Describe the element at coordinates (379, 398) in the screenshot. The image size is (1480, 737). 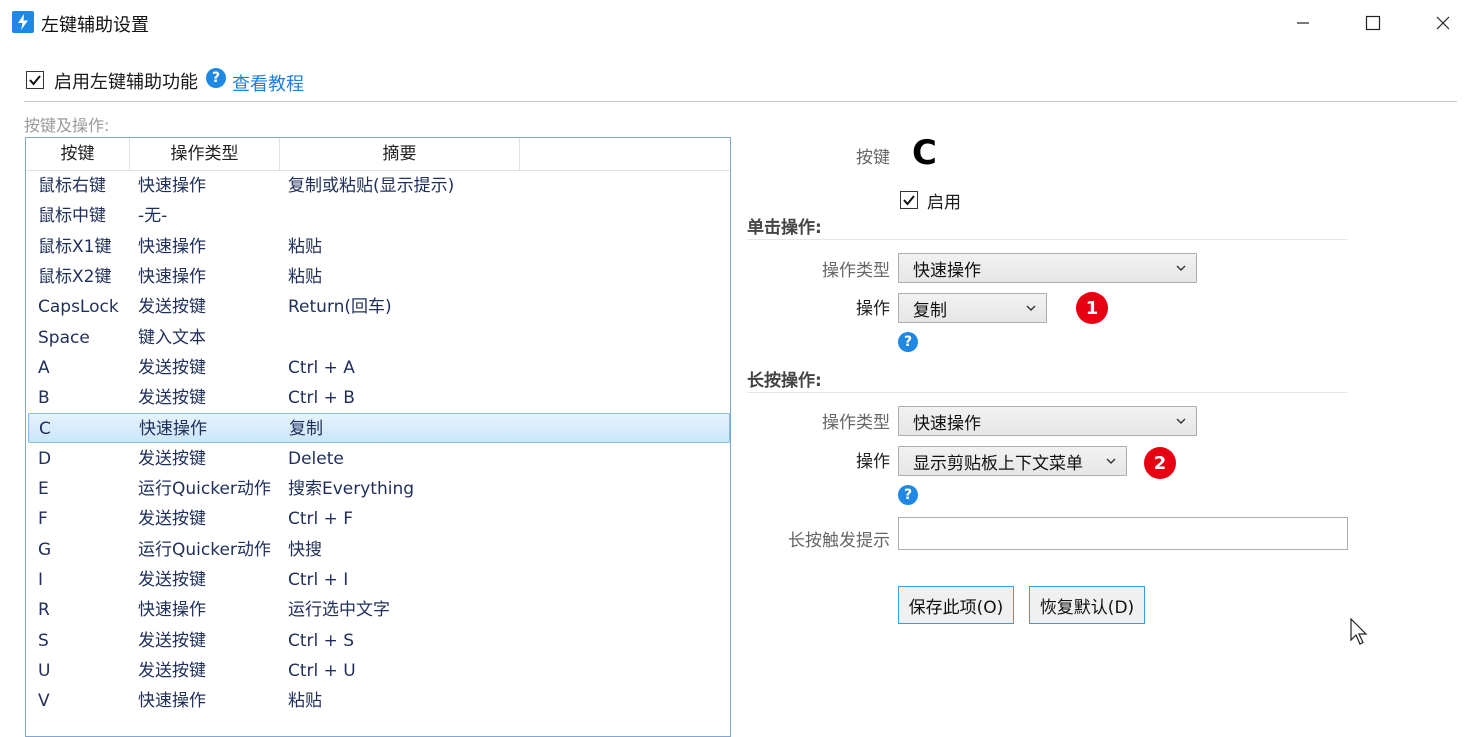
I see `table-row: B 发送按键 Ctrl + B` at that location.